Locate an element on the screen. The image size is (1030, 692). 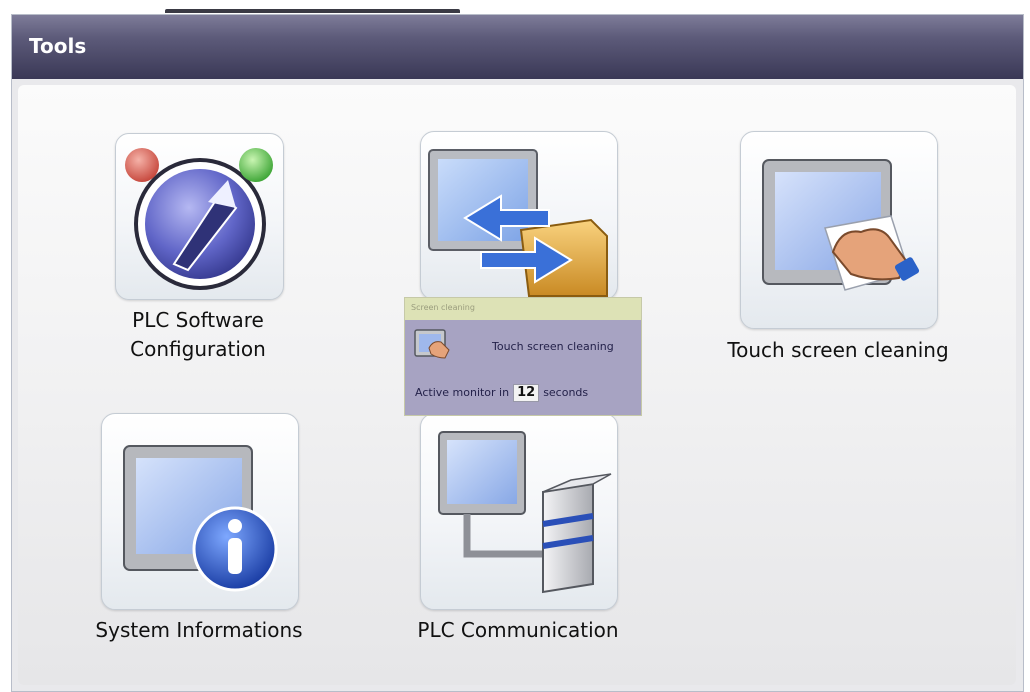
window-tab is located at coordinates (312, 11).